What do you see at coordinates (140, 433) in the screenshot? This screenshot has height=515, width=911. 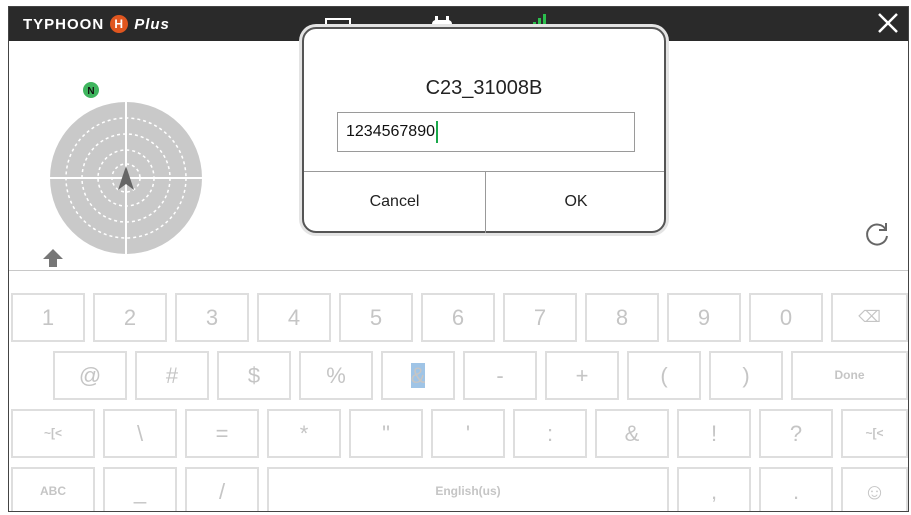 I see `key-backslash: \` at bounding box center [140, 433].